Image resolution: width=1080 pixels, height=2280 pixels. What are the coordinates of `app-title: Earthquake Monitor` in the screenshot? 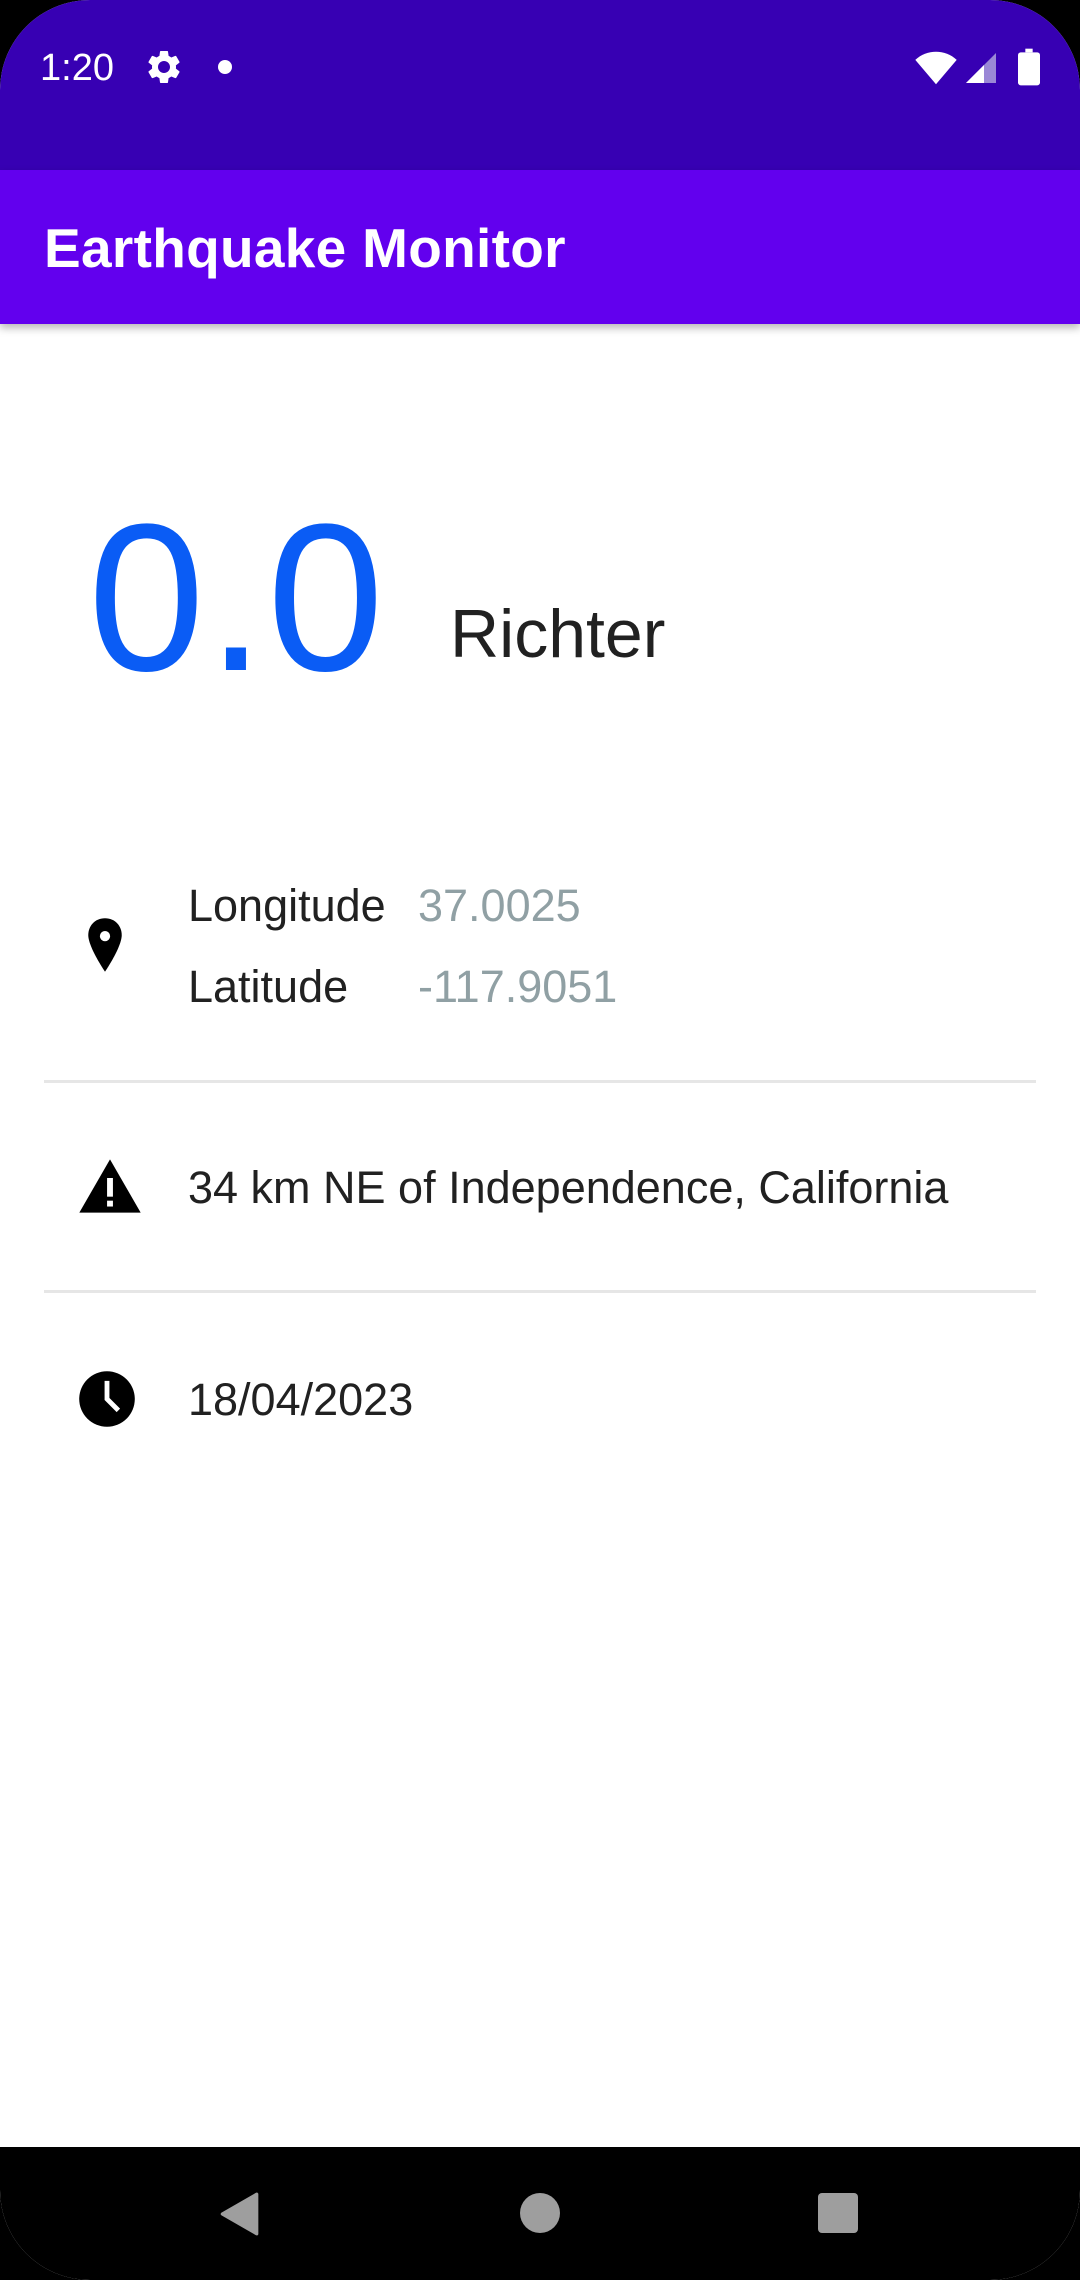 It's located at (305, 248).